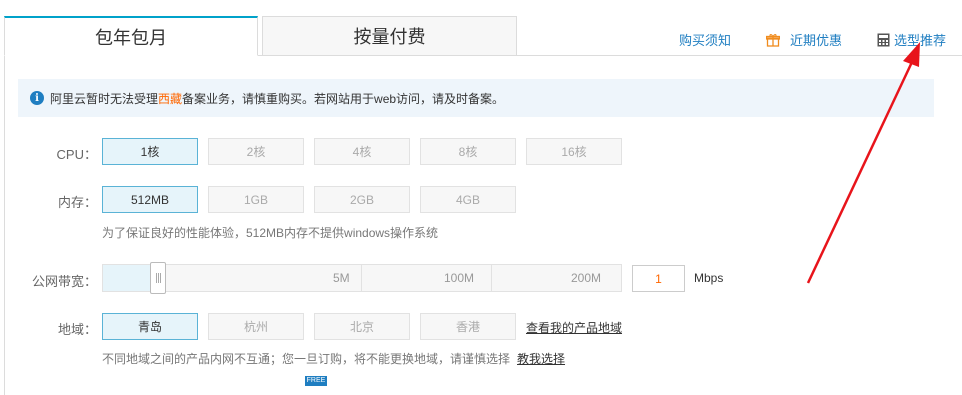  What do you see at coordinates (170, 98) in the screenshot?
I see `notice-highlight: 西藏` at bounding box center [170, 98].